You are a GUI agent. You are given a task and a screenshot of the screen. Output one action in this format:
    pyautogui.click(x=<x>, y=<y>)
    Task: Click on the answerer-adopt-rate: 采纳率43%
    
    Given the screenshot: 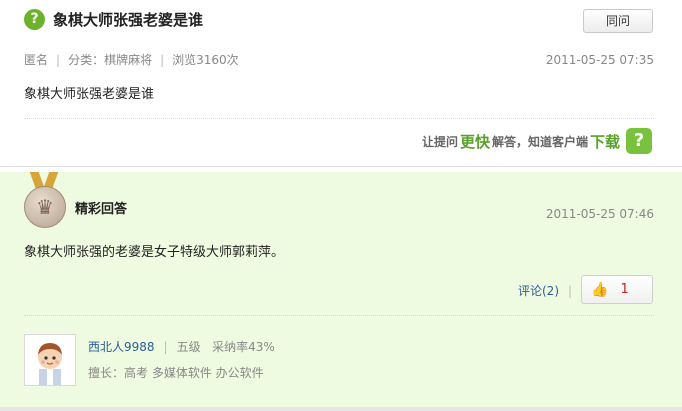 What is the action you would take?
    pyautogui.click(x=243, y=347)
    